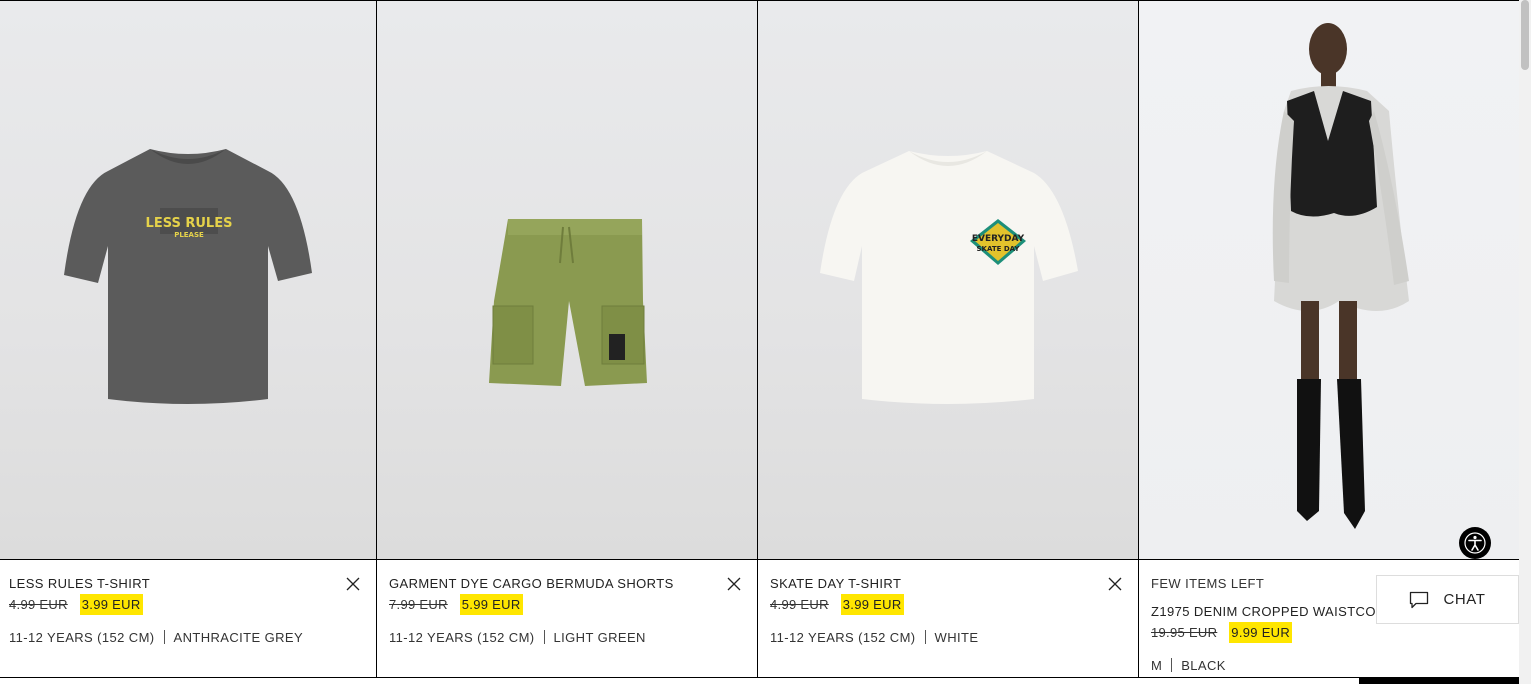 Image resolution: width=1531 pixels, height=684 pixels. I want to click on sale-price: 9.99 EUR, so click(1261, 632).